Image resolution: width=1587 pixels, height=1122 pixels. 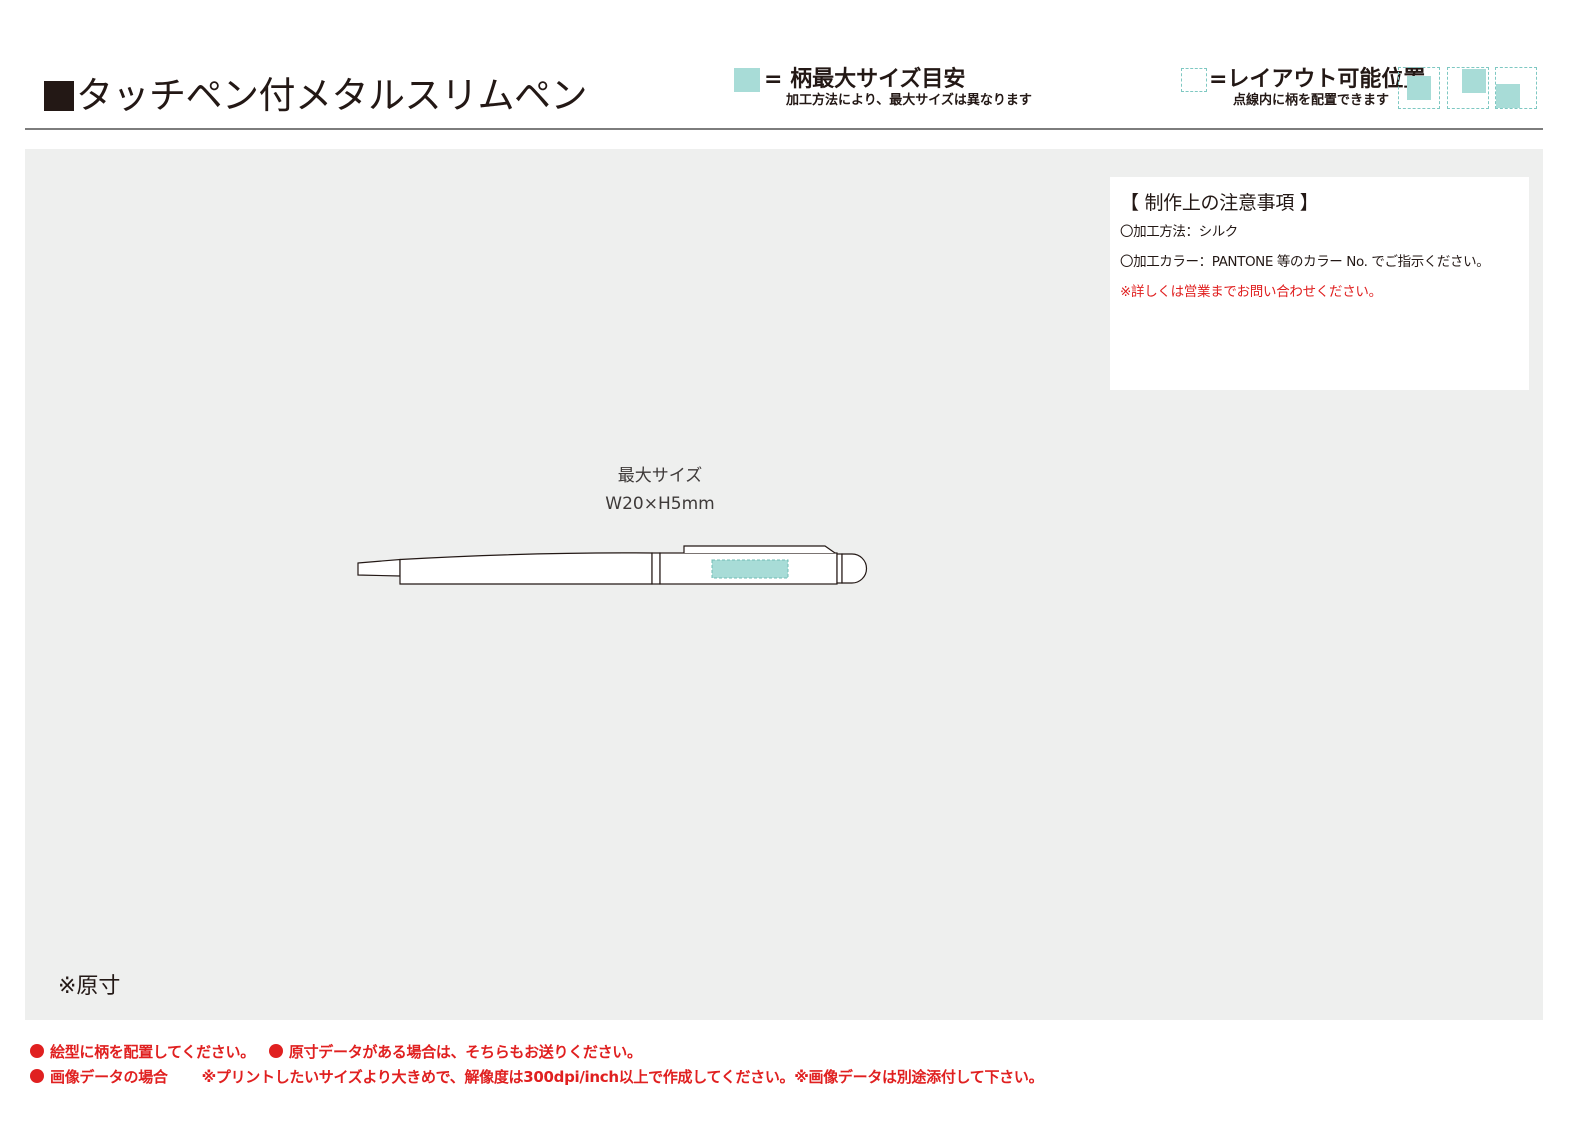 I want to click on footer-line-1: 絵型に柄を配置してください。 原寸データがある場合は、そちらもお送りください。, so click(x=336, y=1052).